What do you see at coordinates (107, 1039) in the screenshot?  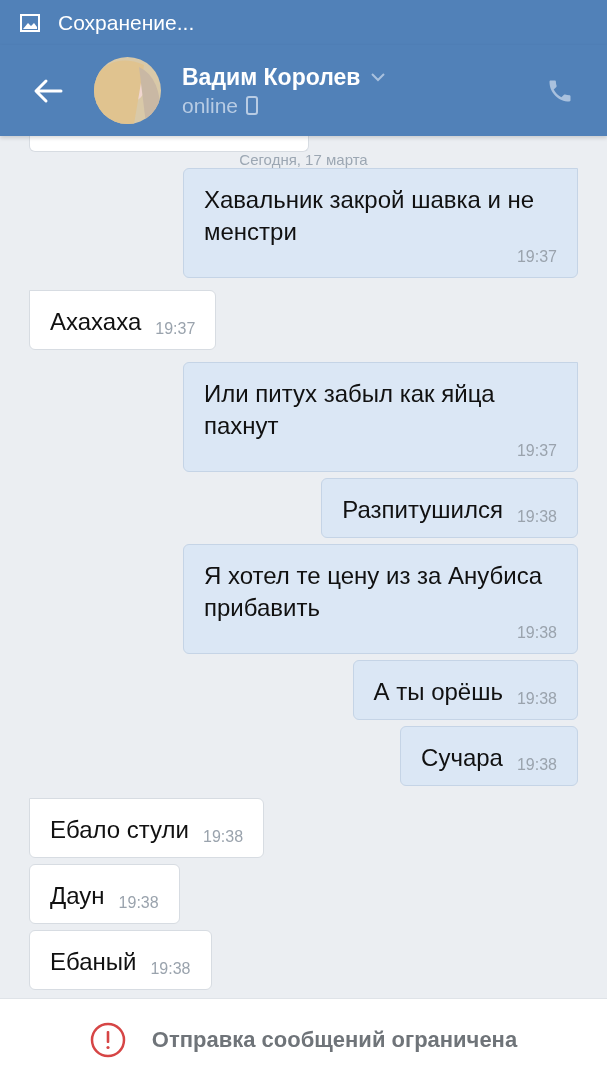 I see `warning-icon` at bounding box center [107, 1039].